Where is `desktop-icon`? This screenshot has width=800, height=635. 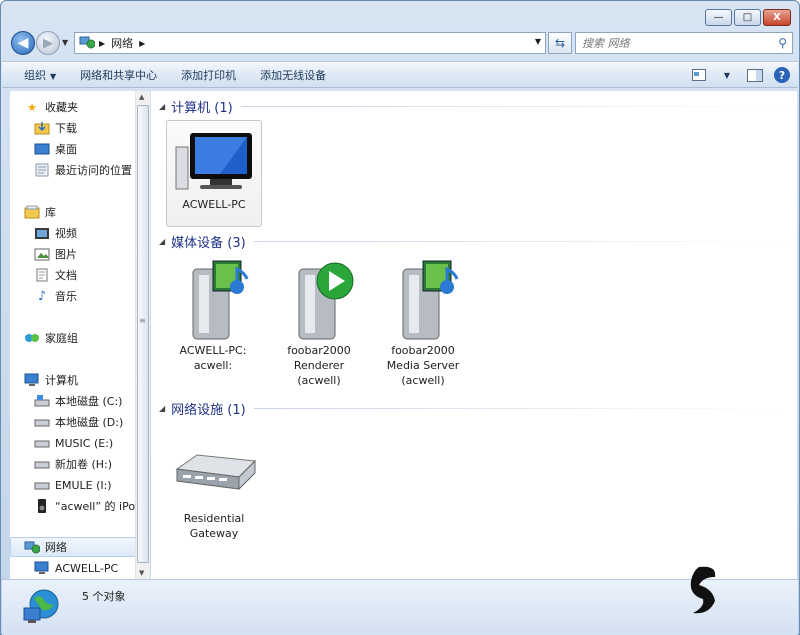
desktop-icon is located at coordinates (42, 149).